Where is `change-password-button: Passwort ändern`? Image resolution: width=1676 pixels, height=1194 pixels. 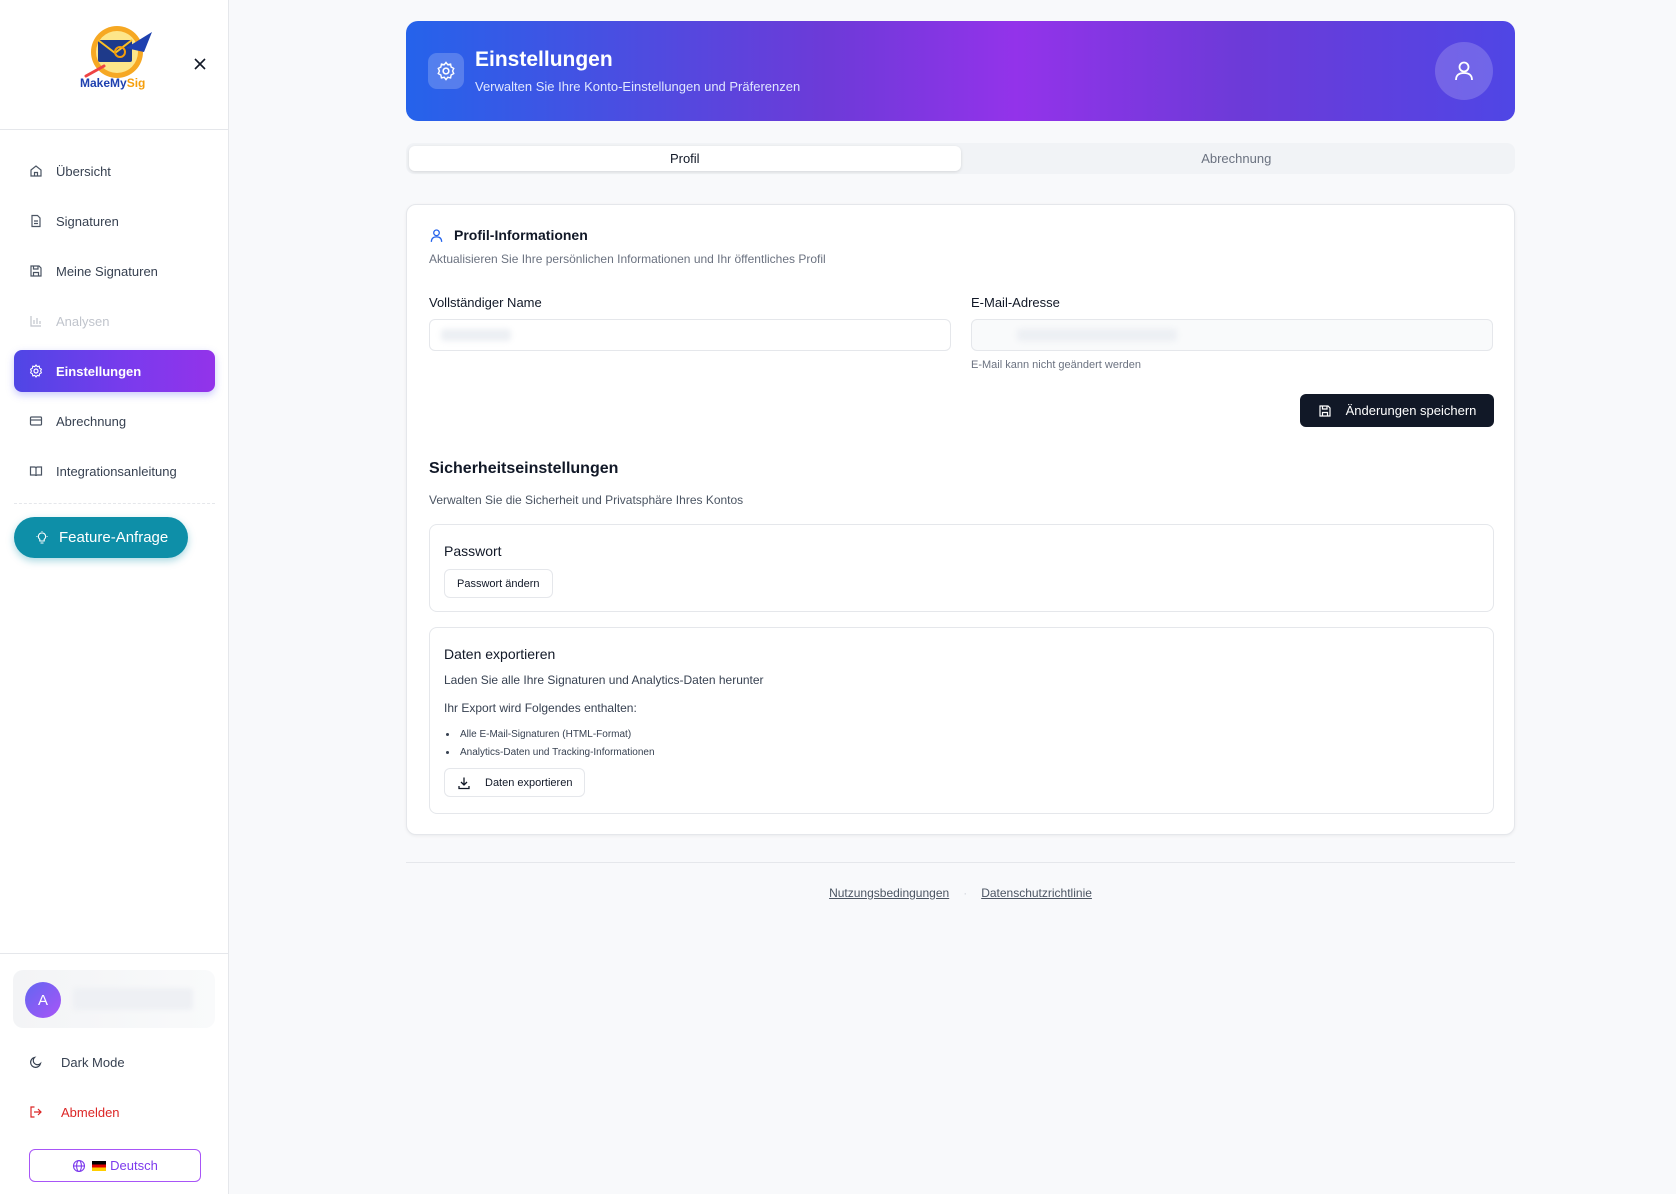
change-password-button: Passwort ändern is located at coordinates (498, 583).